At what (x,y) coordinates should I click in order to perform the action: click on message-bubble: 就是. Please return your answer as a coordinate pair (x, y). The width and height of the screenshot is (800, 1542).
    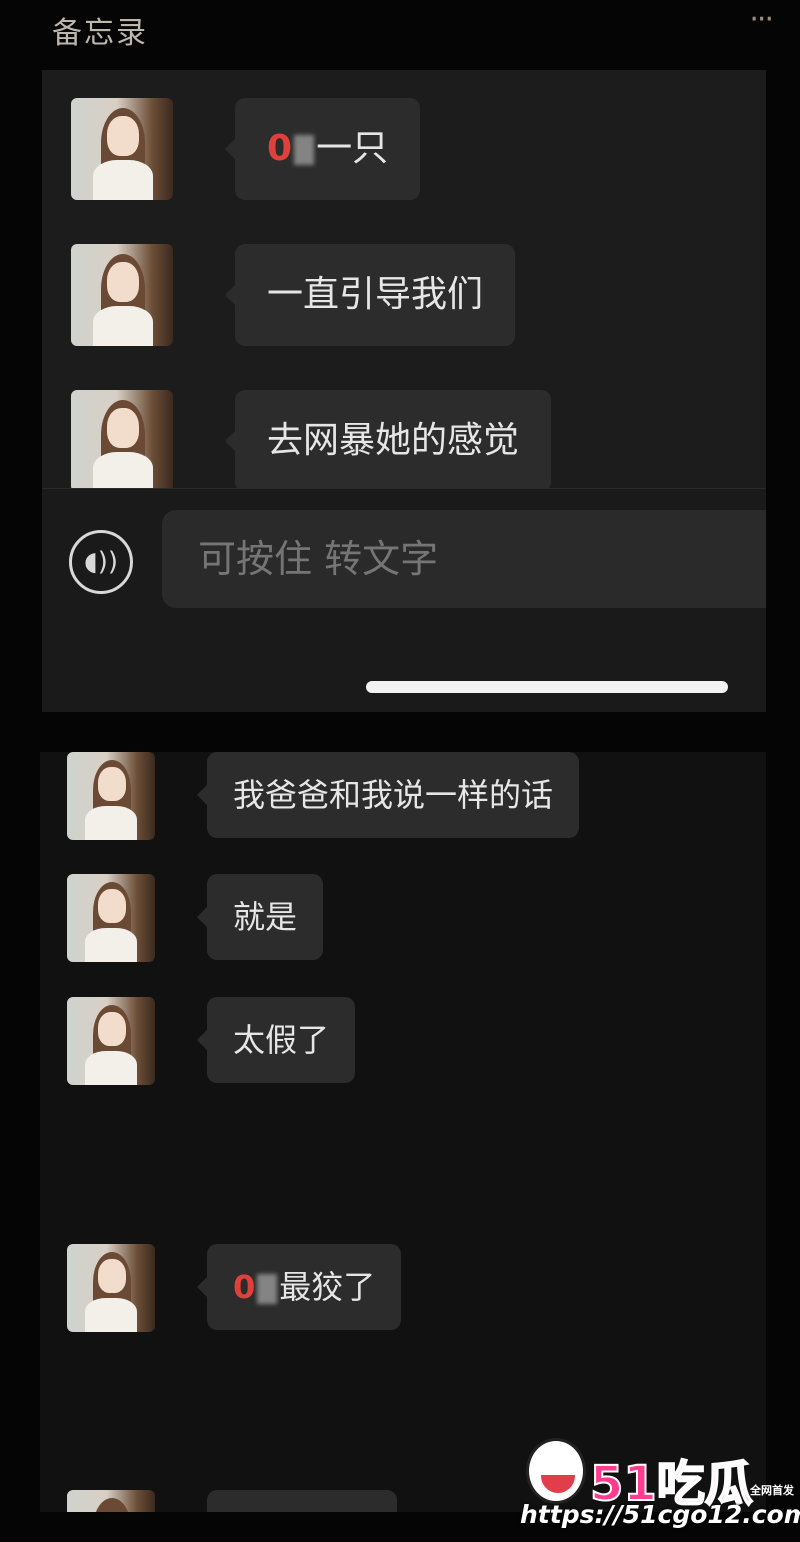
    Looking at the image, I should click on (260, 917).